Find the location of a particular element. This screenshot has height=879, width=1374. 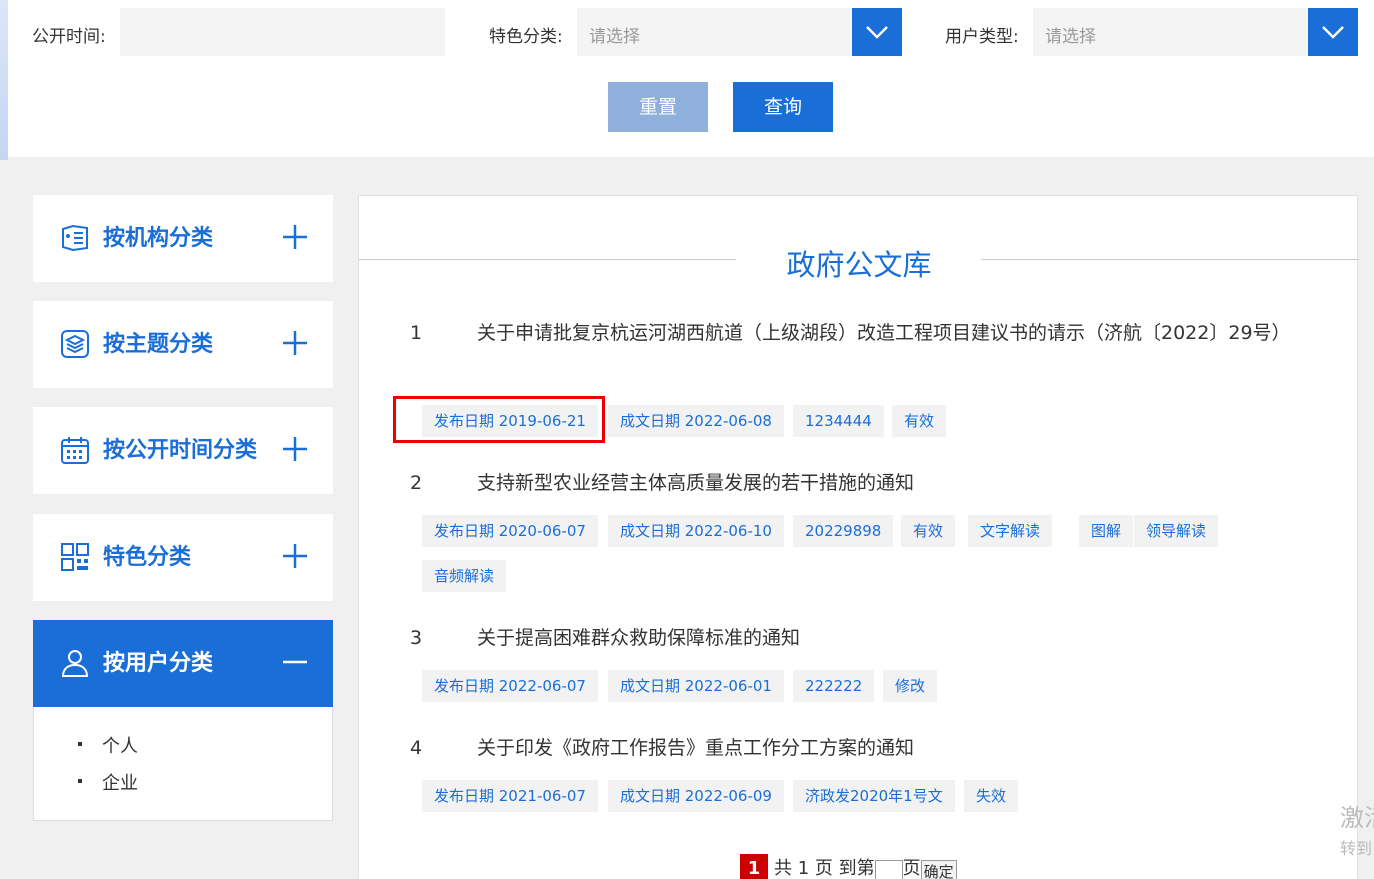

grid-icon is located at coordinates (75, 557).